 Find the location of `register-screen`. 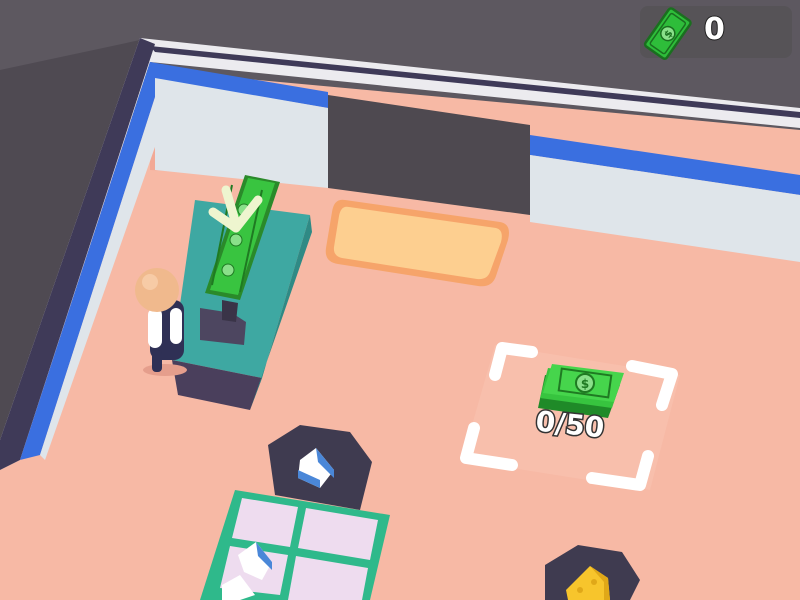

register-screen is located at coordinates (230, 311).